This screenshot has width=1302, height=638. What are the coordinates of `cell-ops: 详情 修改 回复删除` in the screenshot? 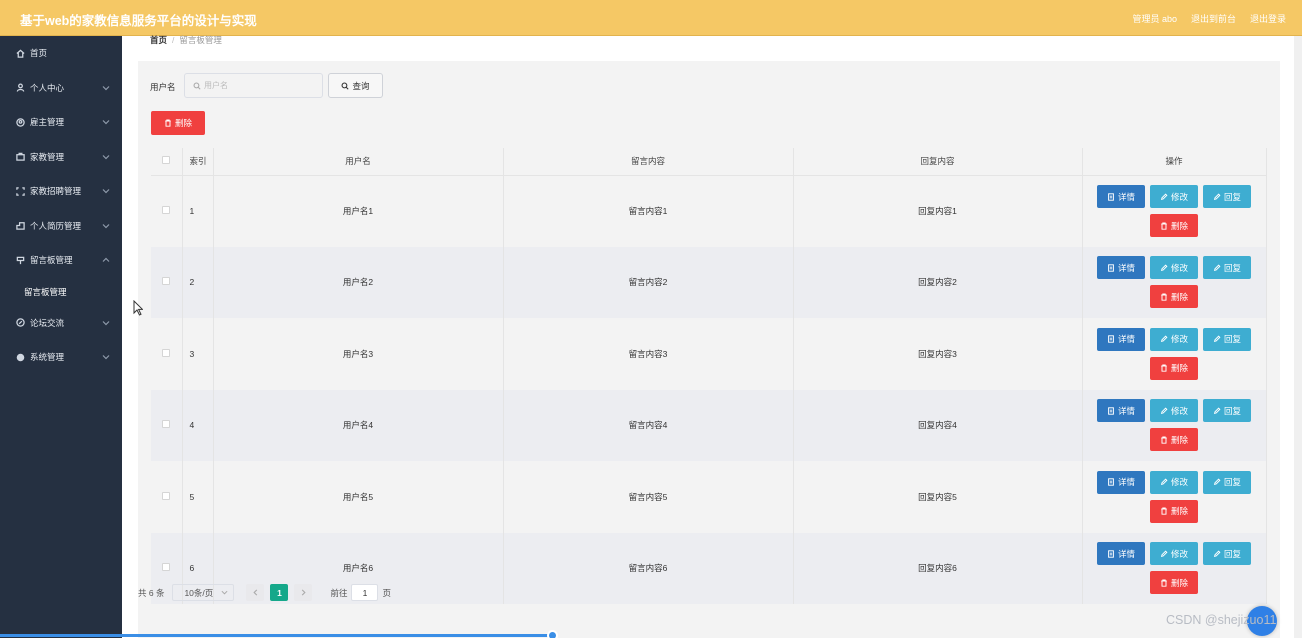 It's located at (1174, 497).